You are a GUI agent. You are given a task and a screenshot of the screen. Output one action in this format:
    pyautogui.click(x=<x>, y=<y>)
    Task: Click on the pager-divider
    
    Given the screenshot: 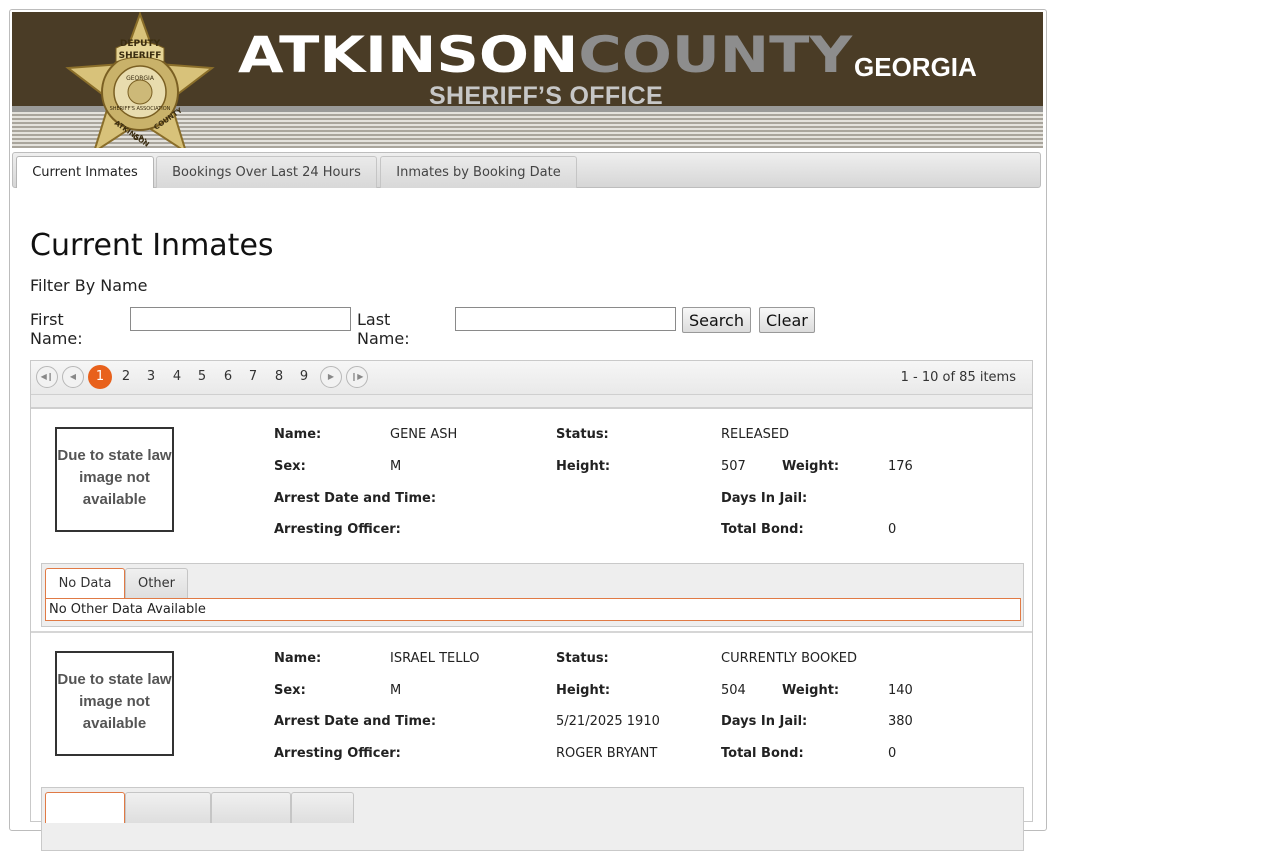 What is the action you would take?
    pyautogui.click(x=531, y=402)
    